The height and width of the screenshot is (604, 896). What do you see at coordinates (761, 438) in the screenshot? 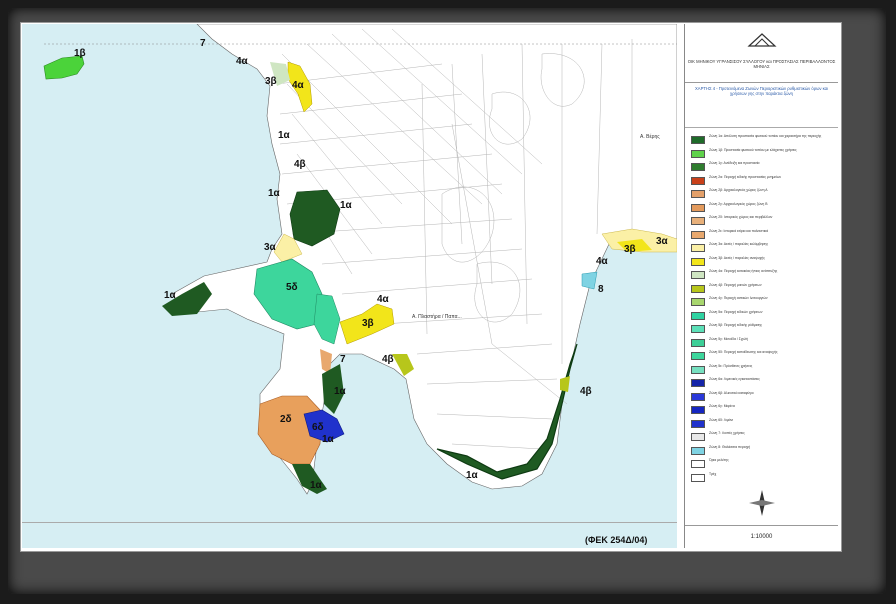
I see `legend-item: Ζώνη 7: Λοιπές χρήσεις` at bounding box center [761, 438].